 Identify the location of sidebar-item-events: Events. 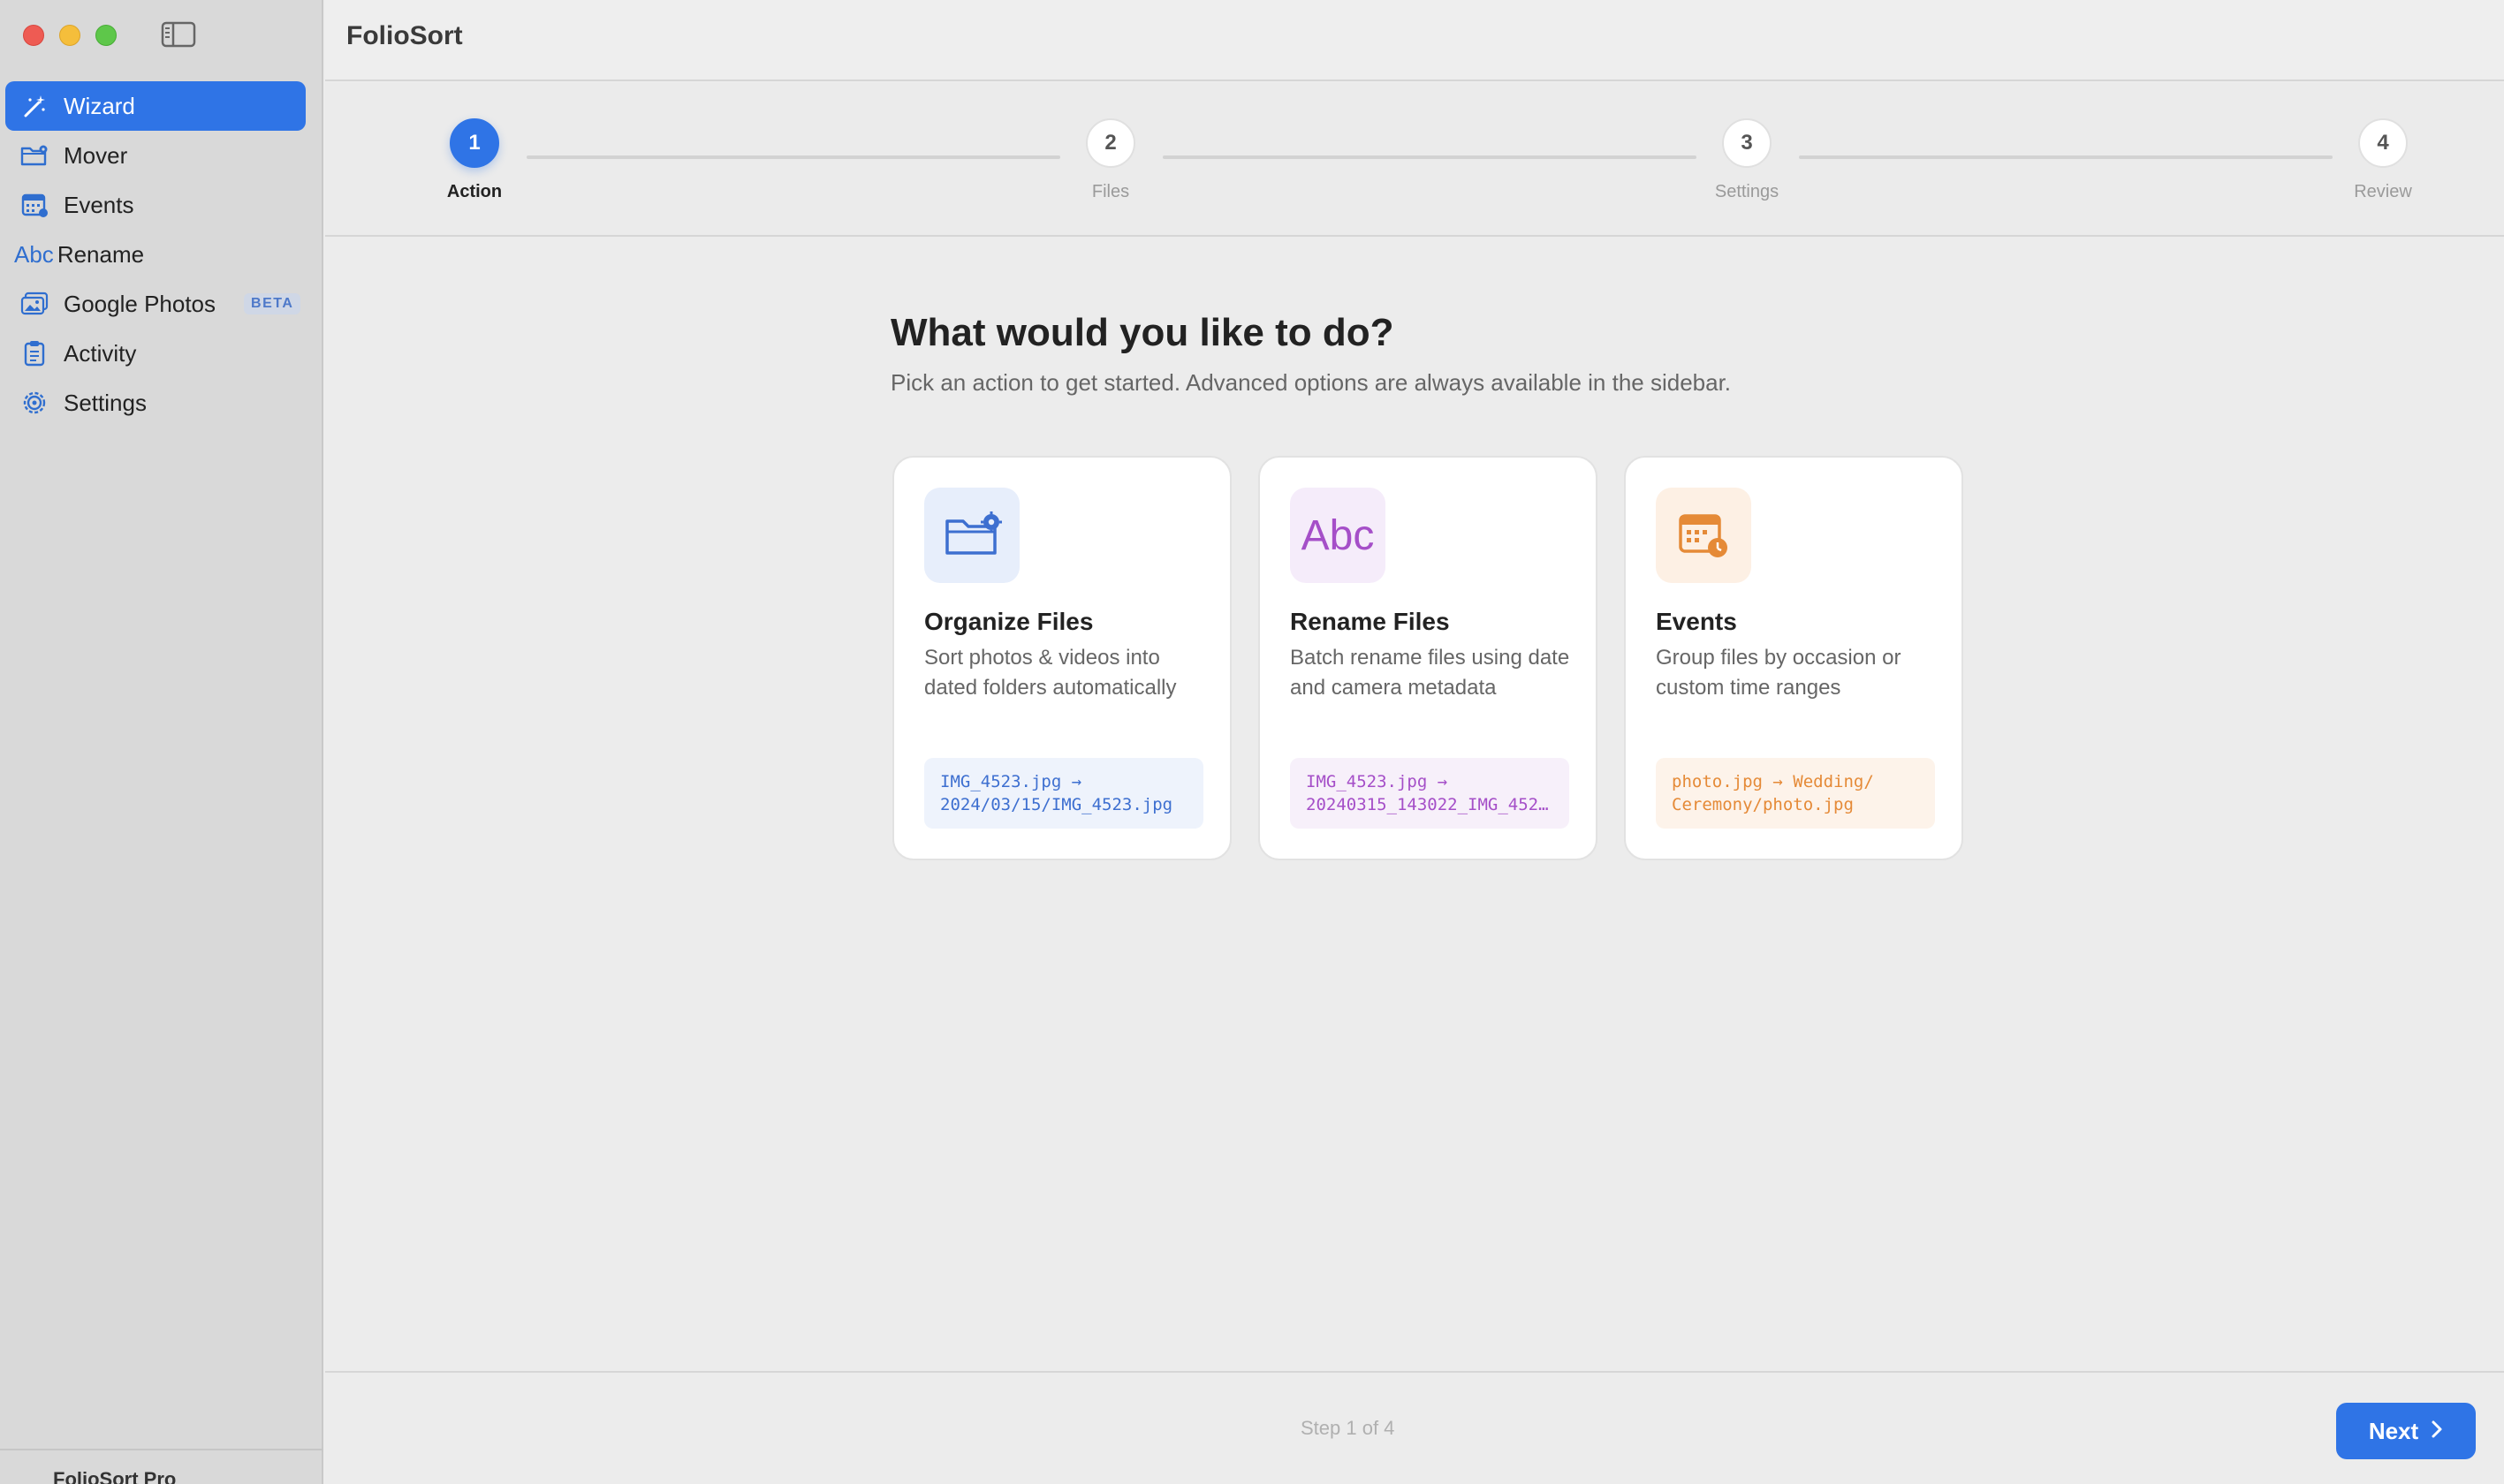
(155, 205).